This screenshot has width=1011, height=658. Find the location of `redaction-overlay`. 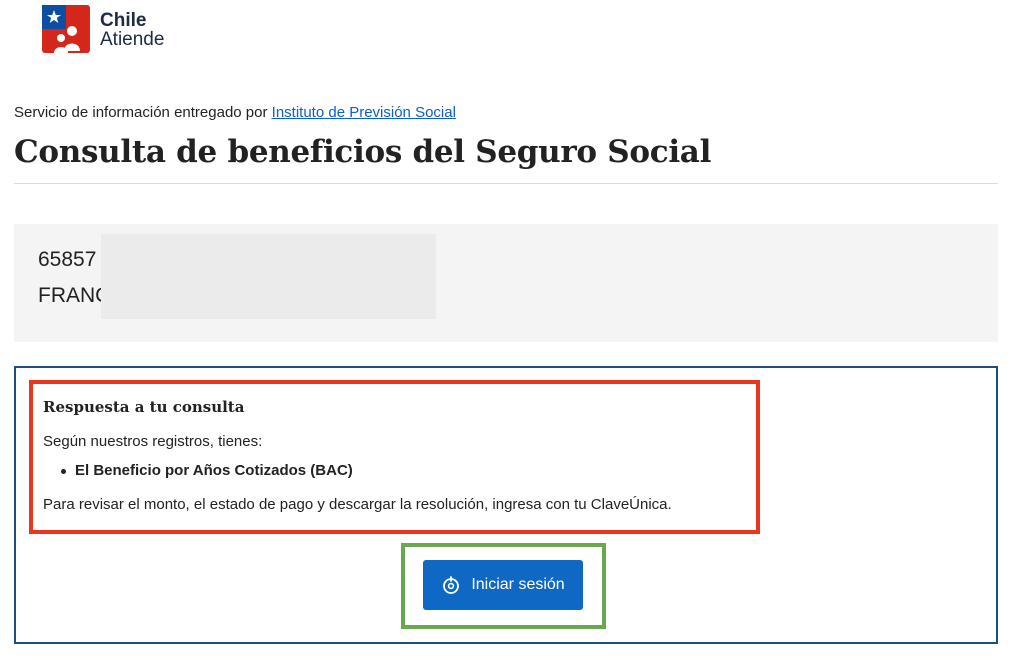

redaction-overlay is located at coordinates (268, 276).